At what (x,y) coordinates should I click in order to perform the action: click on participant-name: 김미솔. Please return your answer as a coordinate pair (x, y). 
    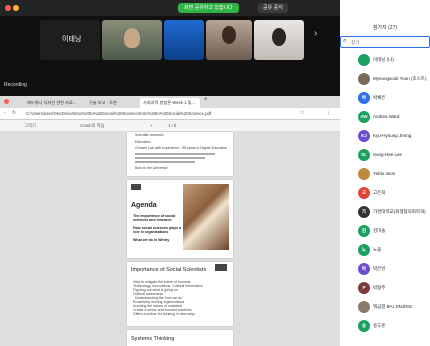
    Looking at the image, I should click on (379, 230).